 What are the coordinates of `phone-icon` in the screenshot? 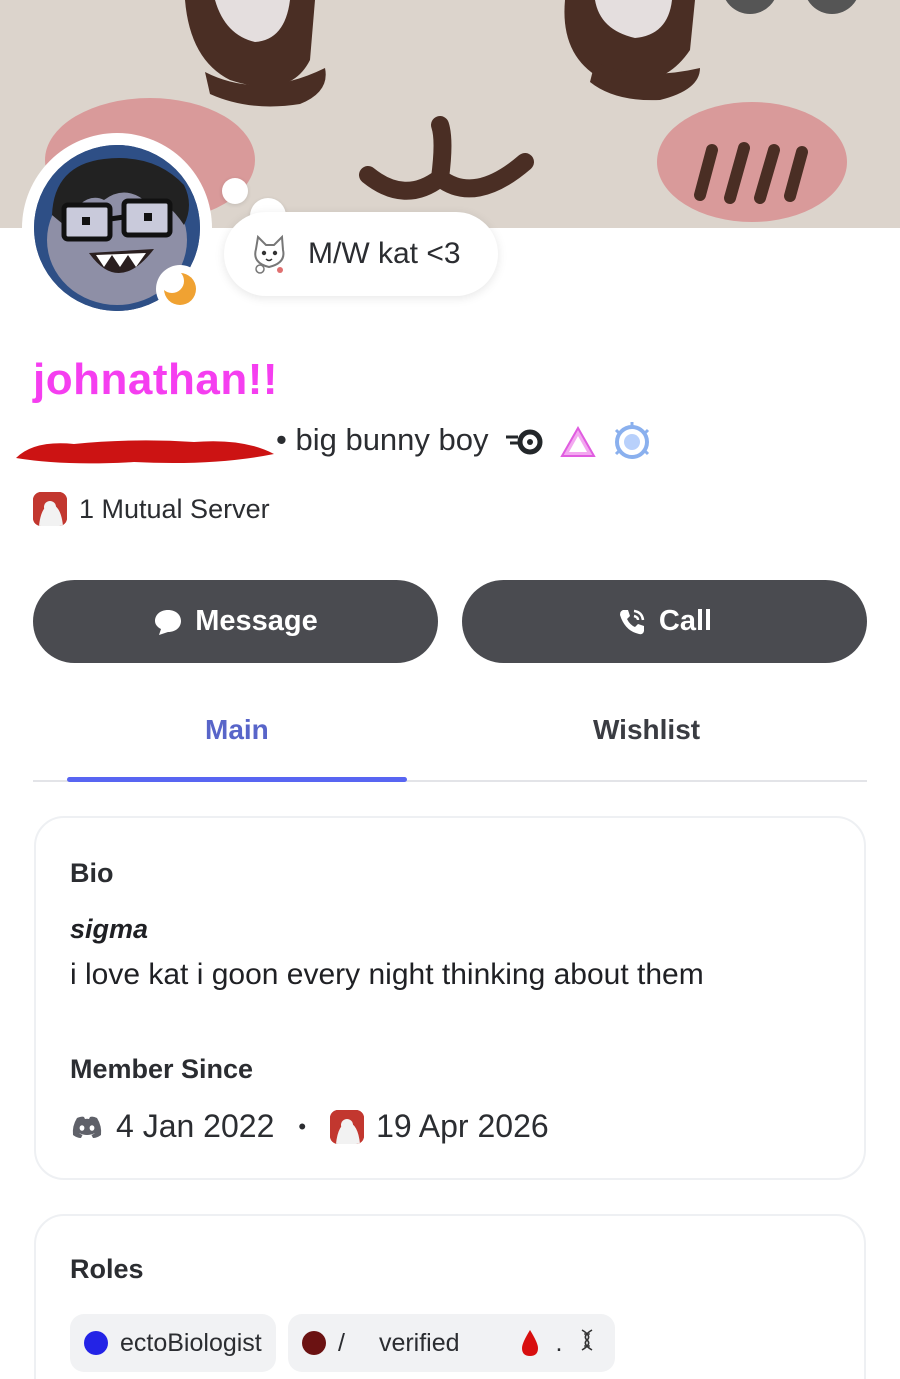 It's located at (632, 622).